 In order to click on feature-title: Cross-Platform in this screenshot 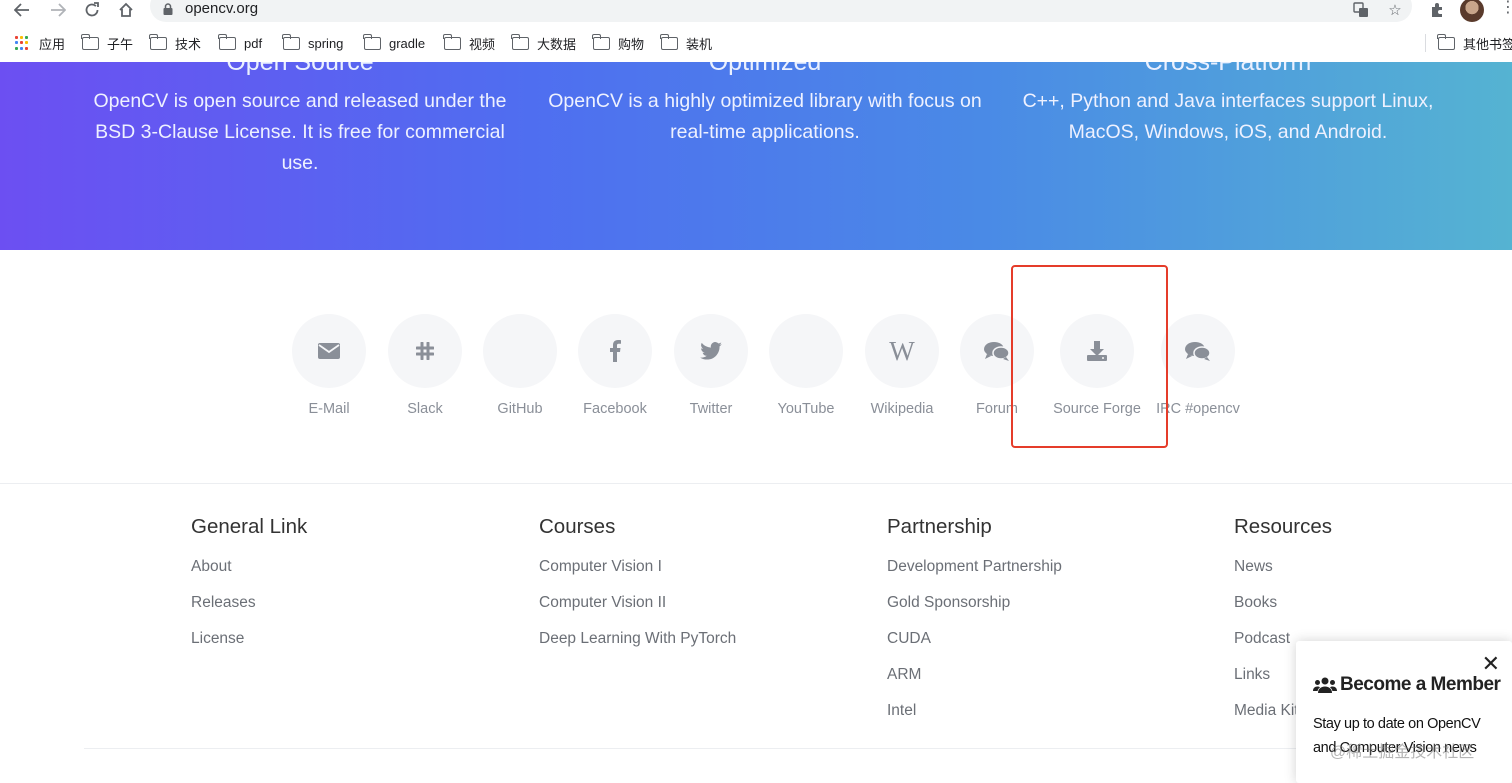, I will do `click(1228, 69)`.